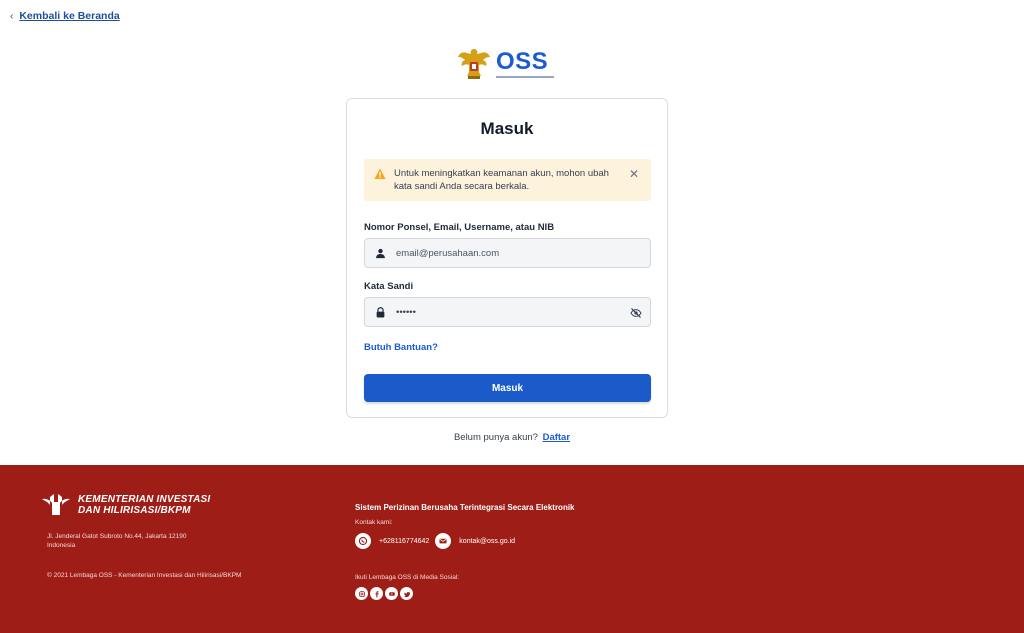  What do you see at coordinates (525, 76) in the screenshot?
I see `oss-tagline-line` at bounding box center [525, 76].